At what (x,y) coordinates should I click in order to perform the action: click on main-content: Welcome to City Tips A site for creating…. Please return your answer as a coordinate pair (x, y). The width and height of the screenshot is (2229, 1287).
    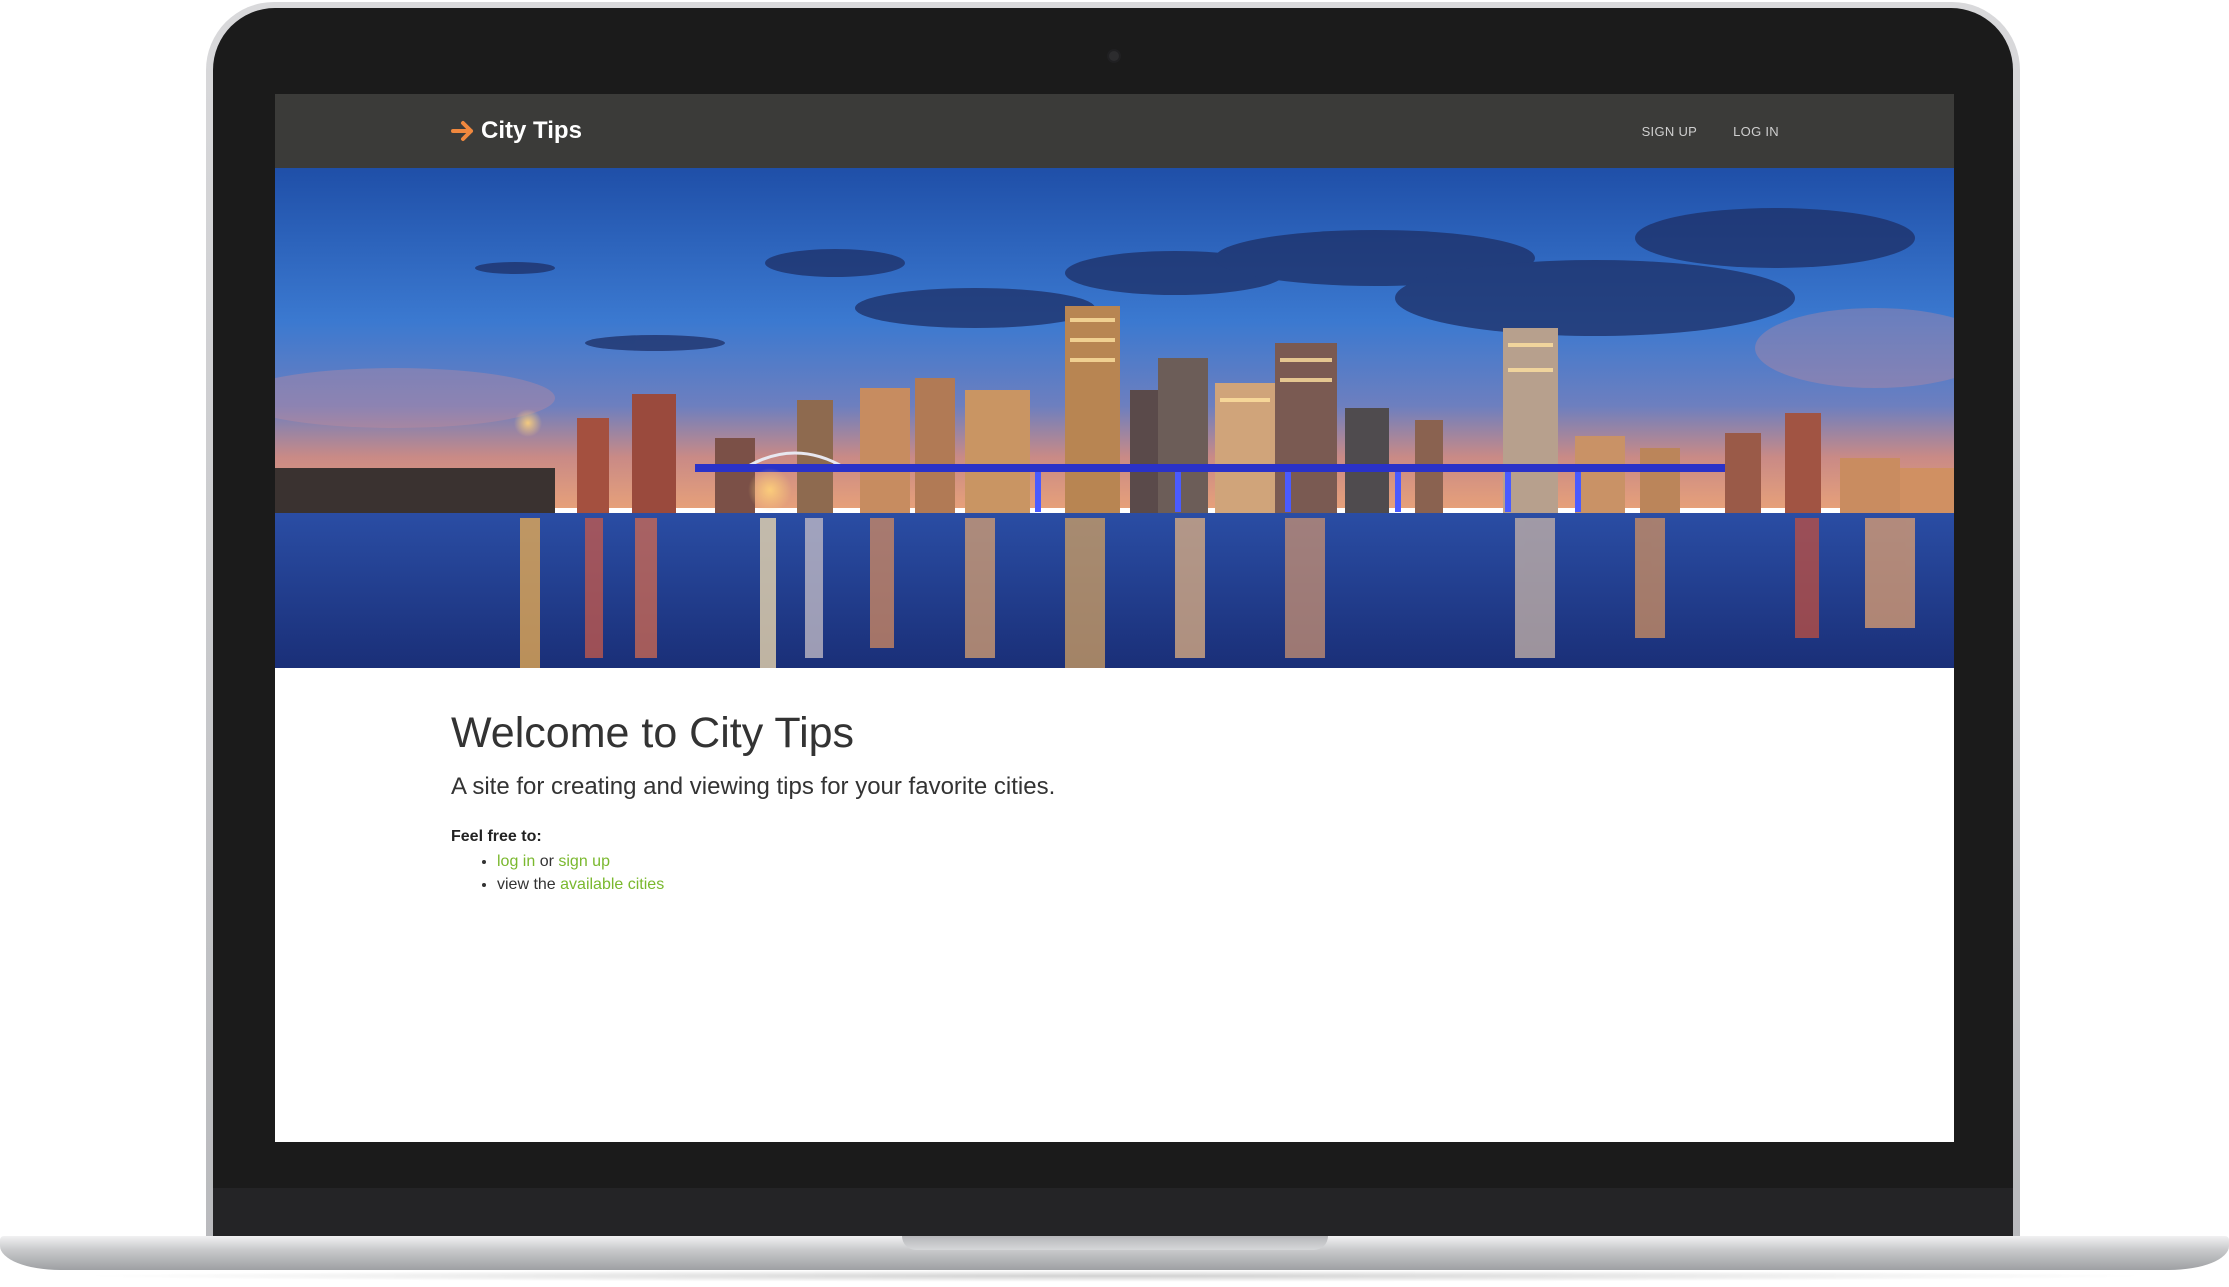
    Looking at the image, I should click on (1101, 802).